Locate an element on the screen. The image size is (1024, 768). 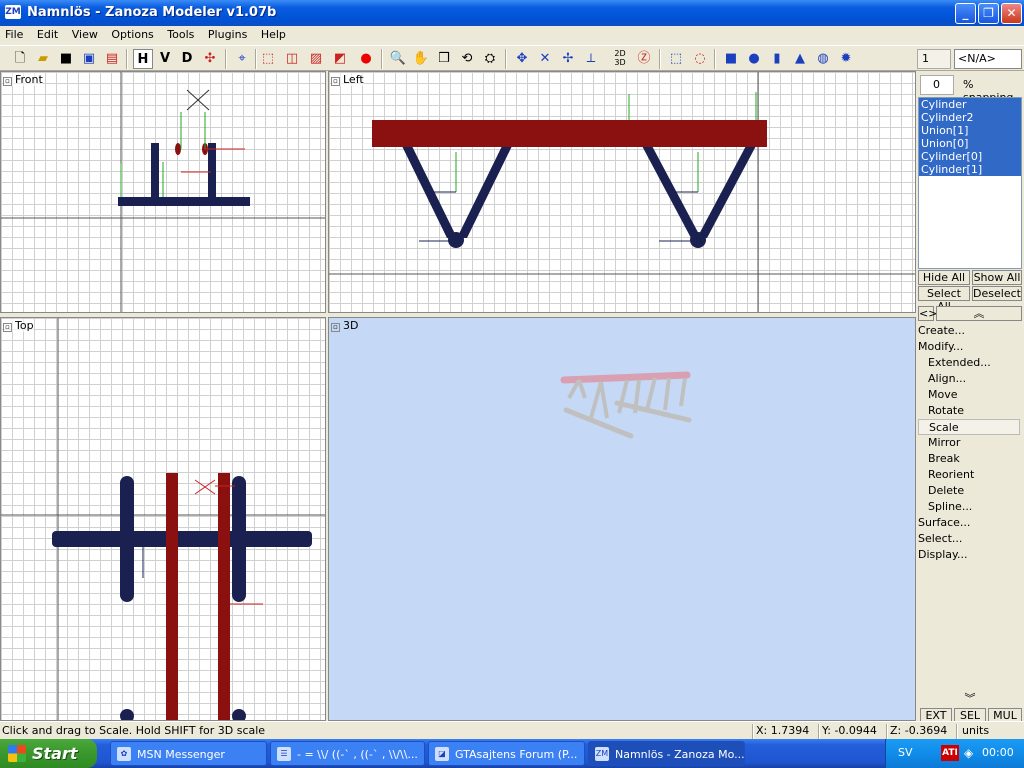
save-as-icon: ▣ is located at coordinates (89, 59).